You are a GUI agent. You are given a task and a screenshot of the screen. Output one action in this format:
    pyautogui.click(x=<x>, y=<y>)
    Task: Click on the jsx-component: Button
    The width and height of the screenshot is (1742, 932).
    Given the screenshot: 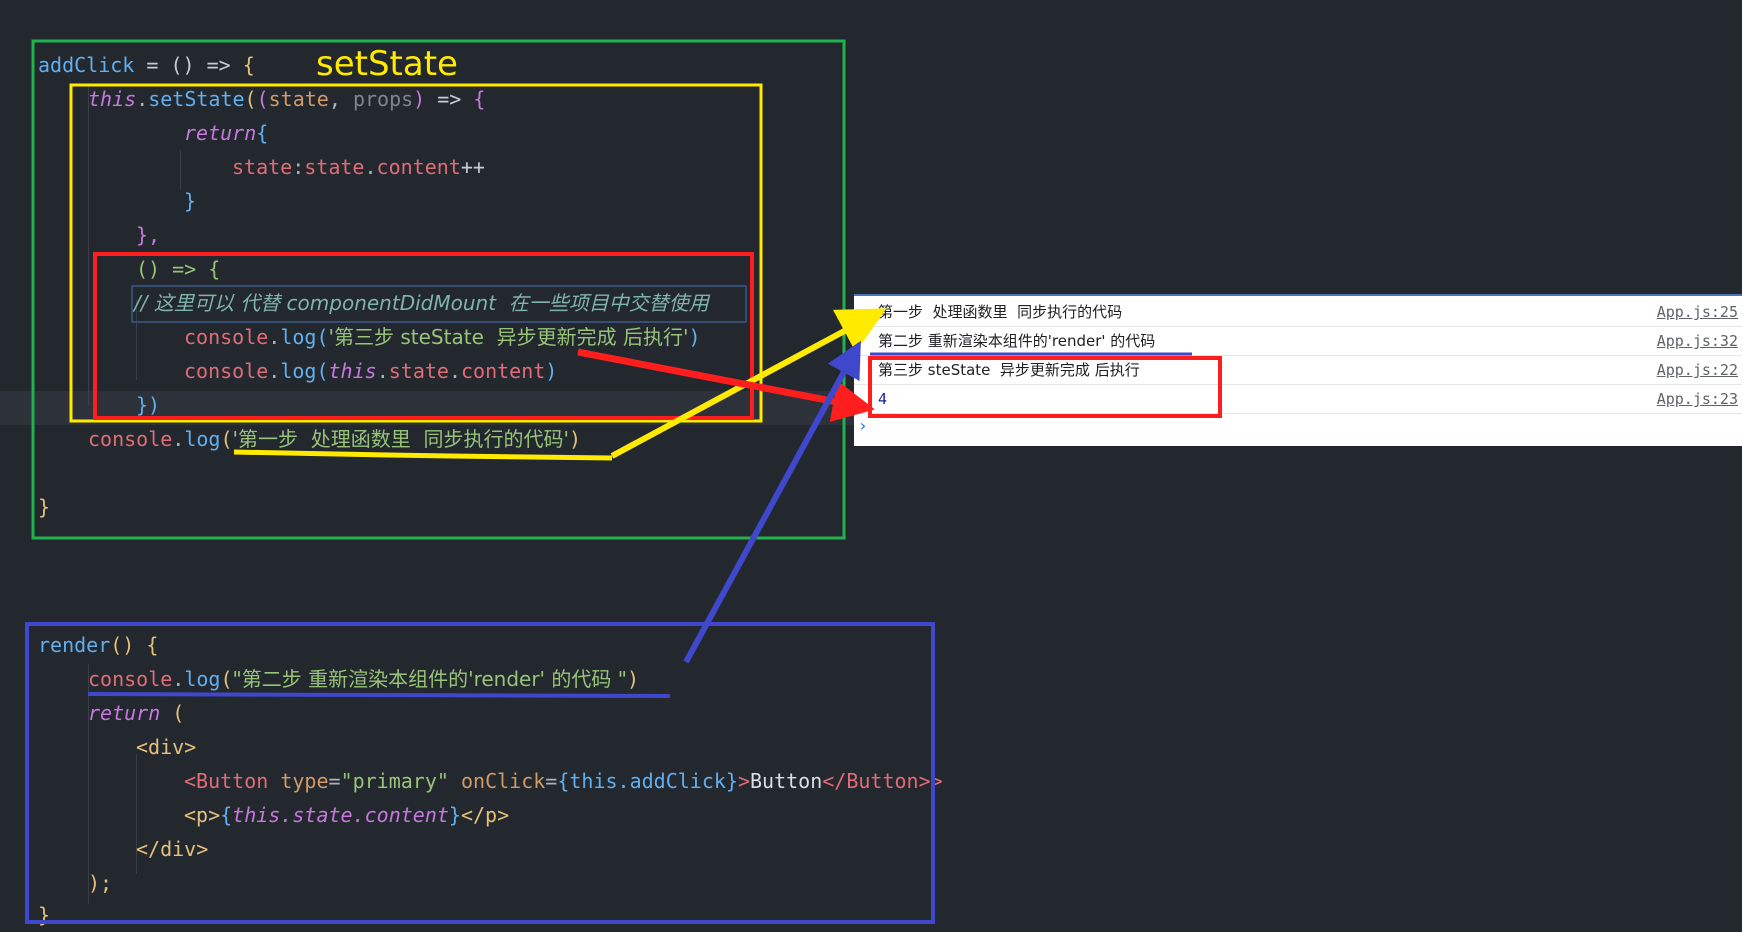 What is the action you would take?
    pyautogui.click(x=232, y=781)
    